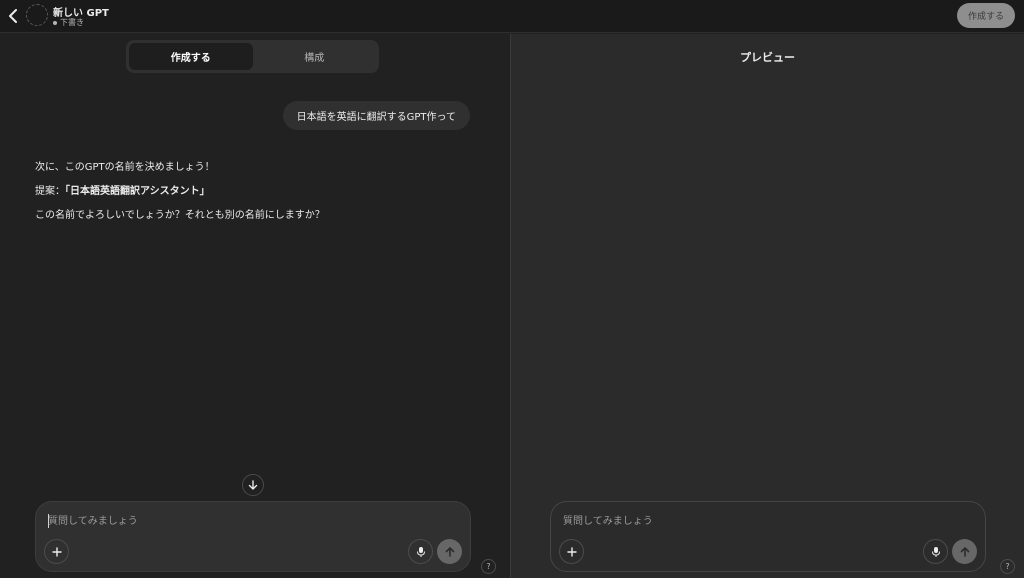 The width and height of the screenshot is (1024, 578). What do you see at coordinates (376, 115) in the screenshot?
I see `user-message: 日本語を英語に翻訳するGPT作って` at bounding box center [376, 115].